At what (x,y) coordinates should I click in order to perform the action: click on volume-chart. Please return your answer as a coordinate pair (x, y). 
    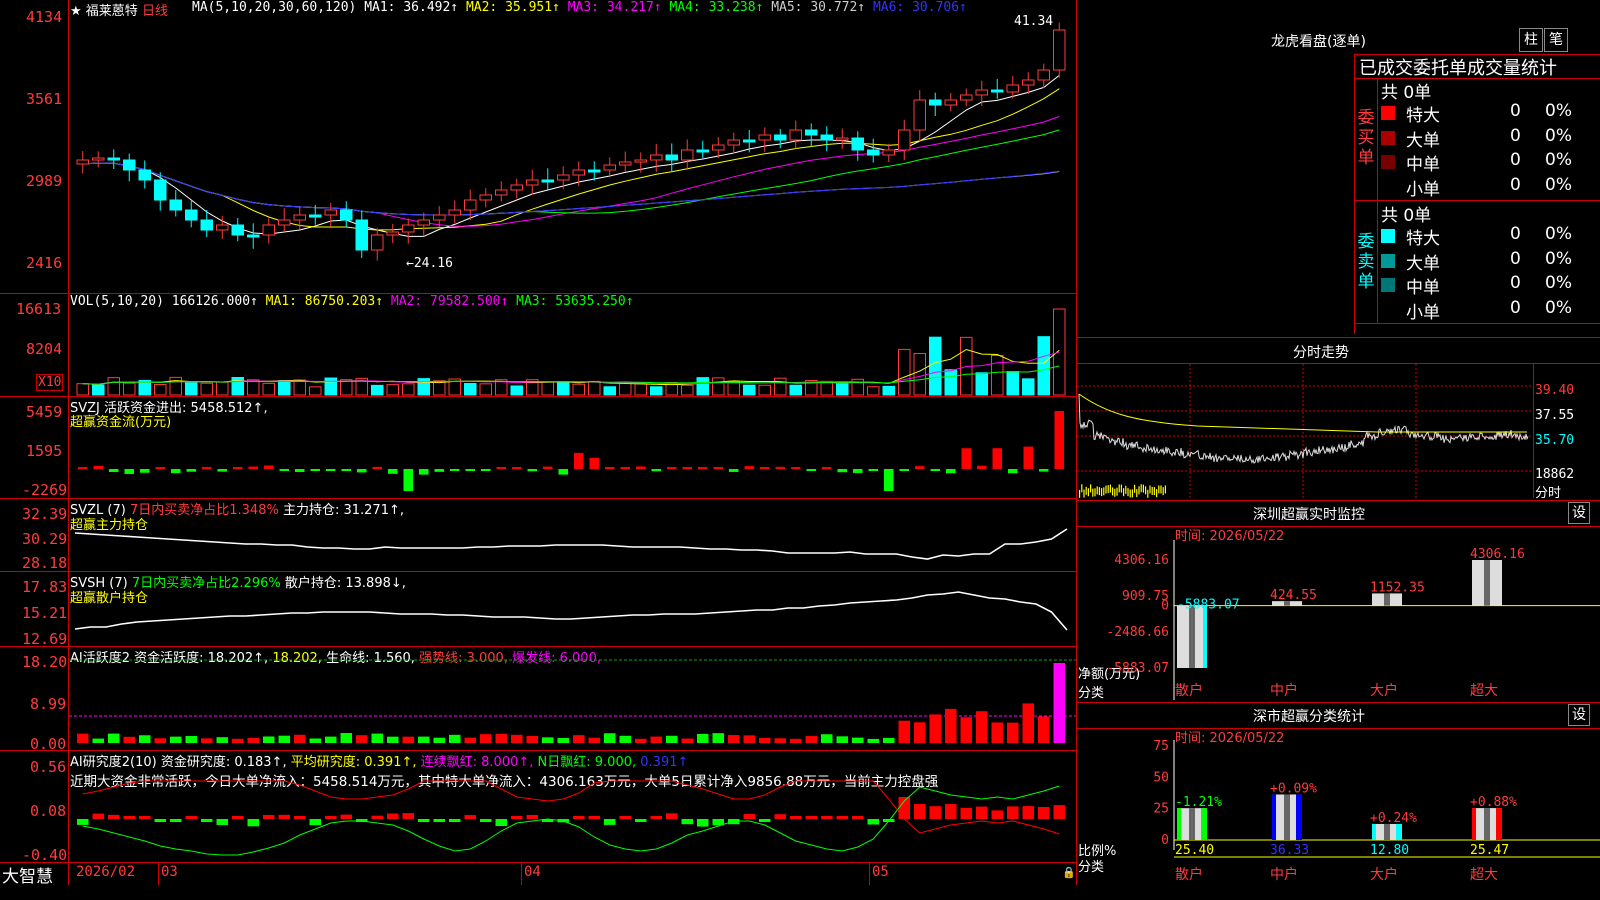
    Looking at the image, I should click on (572, 346).